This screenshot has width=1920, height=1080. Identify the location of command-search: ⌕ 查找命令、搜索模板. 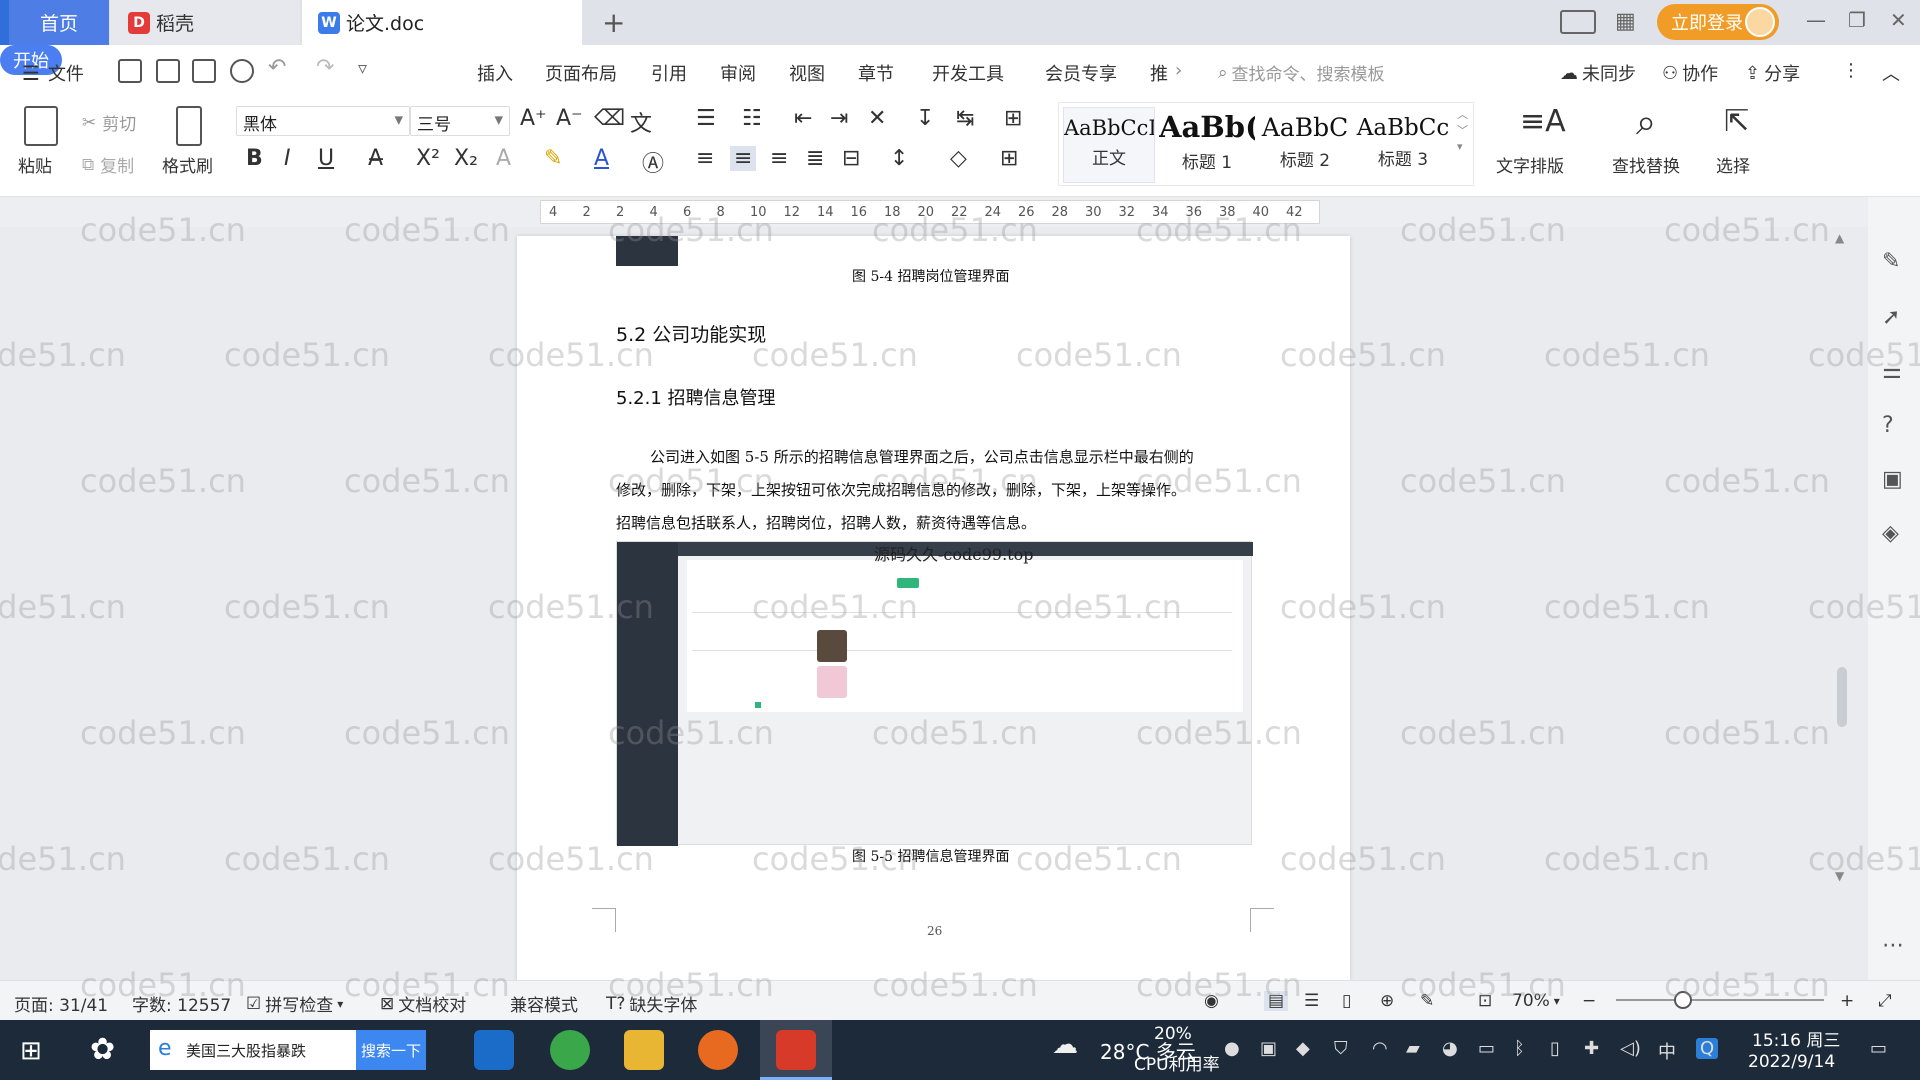
(1301, 73).